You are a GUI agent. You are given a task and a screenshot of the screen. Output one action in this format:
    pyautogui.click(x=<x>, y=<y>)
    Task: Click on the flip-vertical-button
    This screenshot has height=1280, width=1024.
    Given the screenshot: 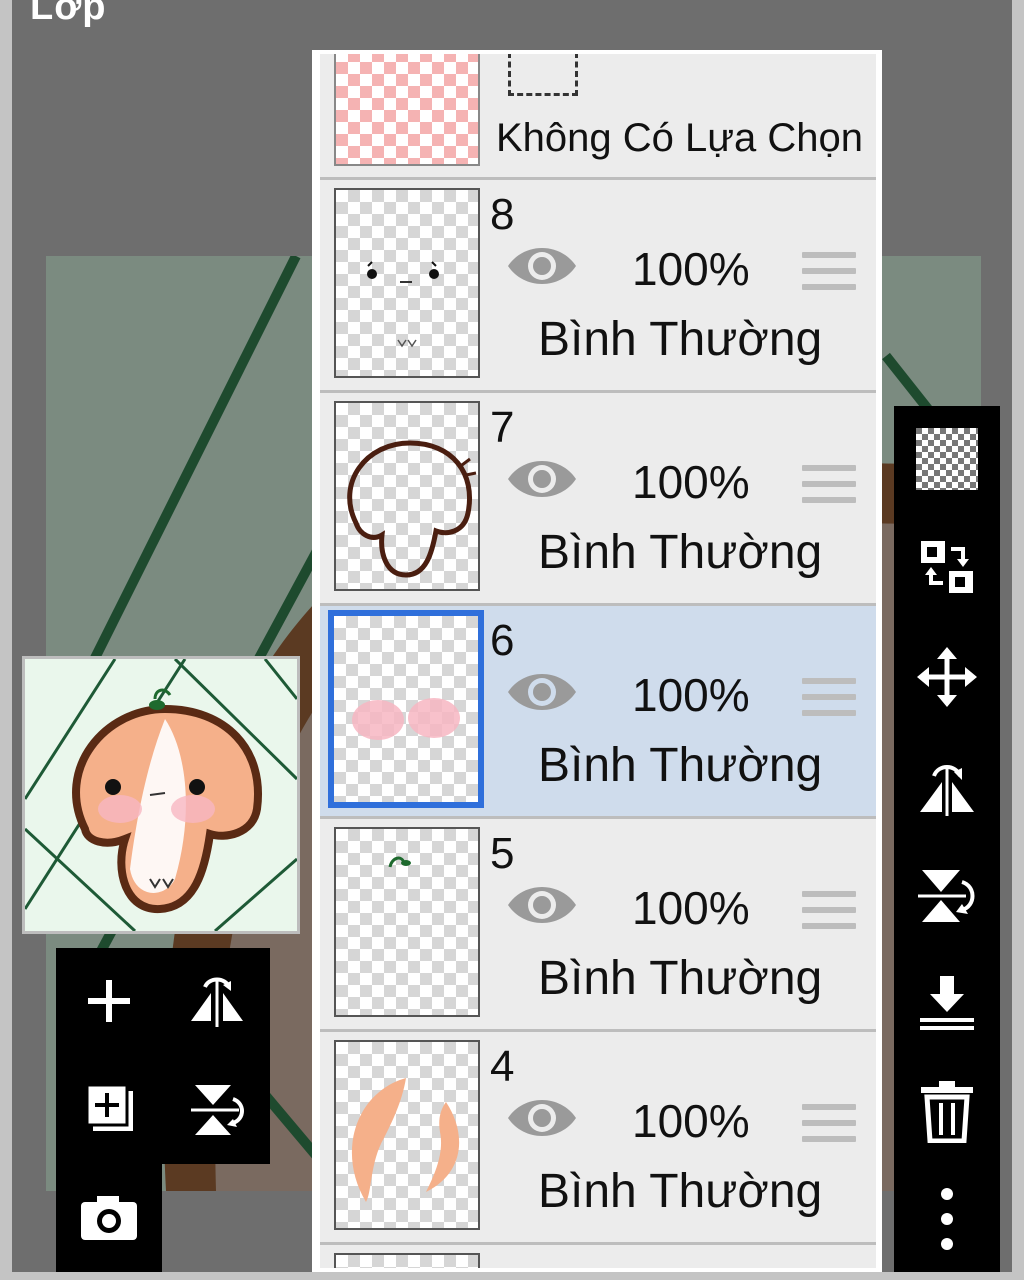 What is the action you would take?
    pyautogui.click(x=947, y=895)
    